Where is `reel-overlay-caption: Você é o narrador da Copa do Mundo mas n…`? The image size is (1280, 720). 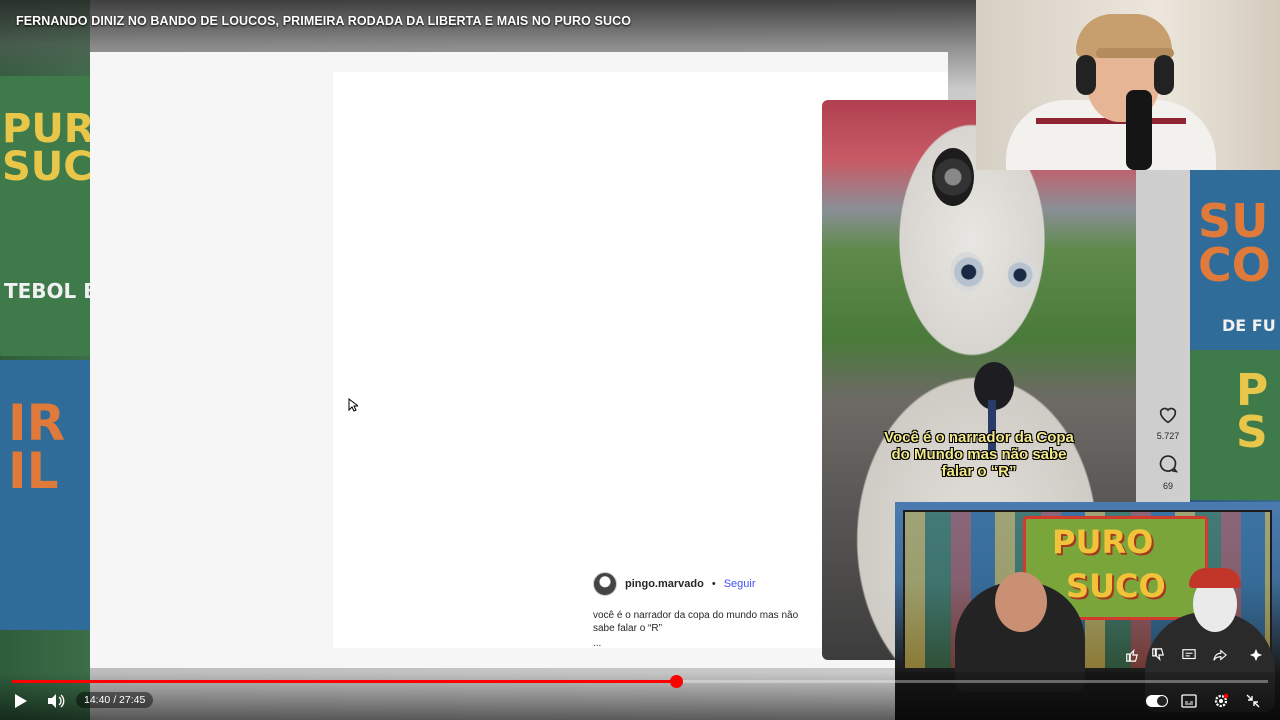 reel-overlay-caption: Você é o narrador da Copa do Mundo mas n… is located at coordinates (979, 454).